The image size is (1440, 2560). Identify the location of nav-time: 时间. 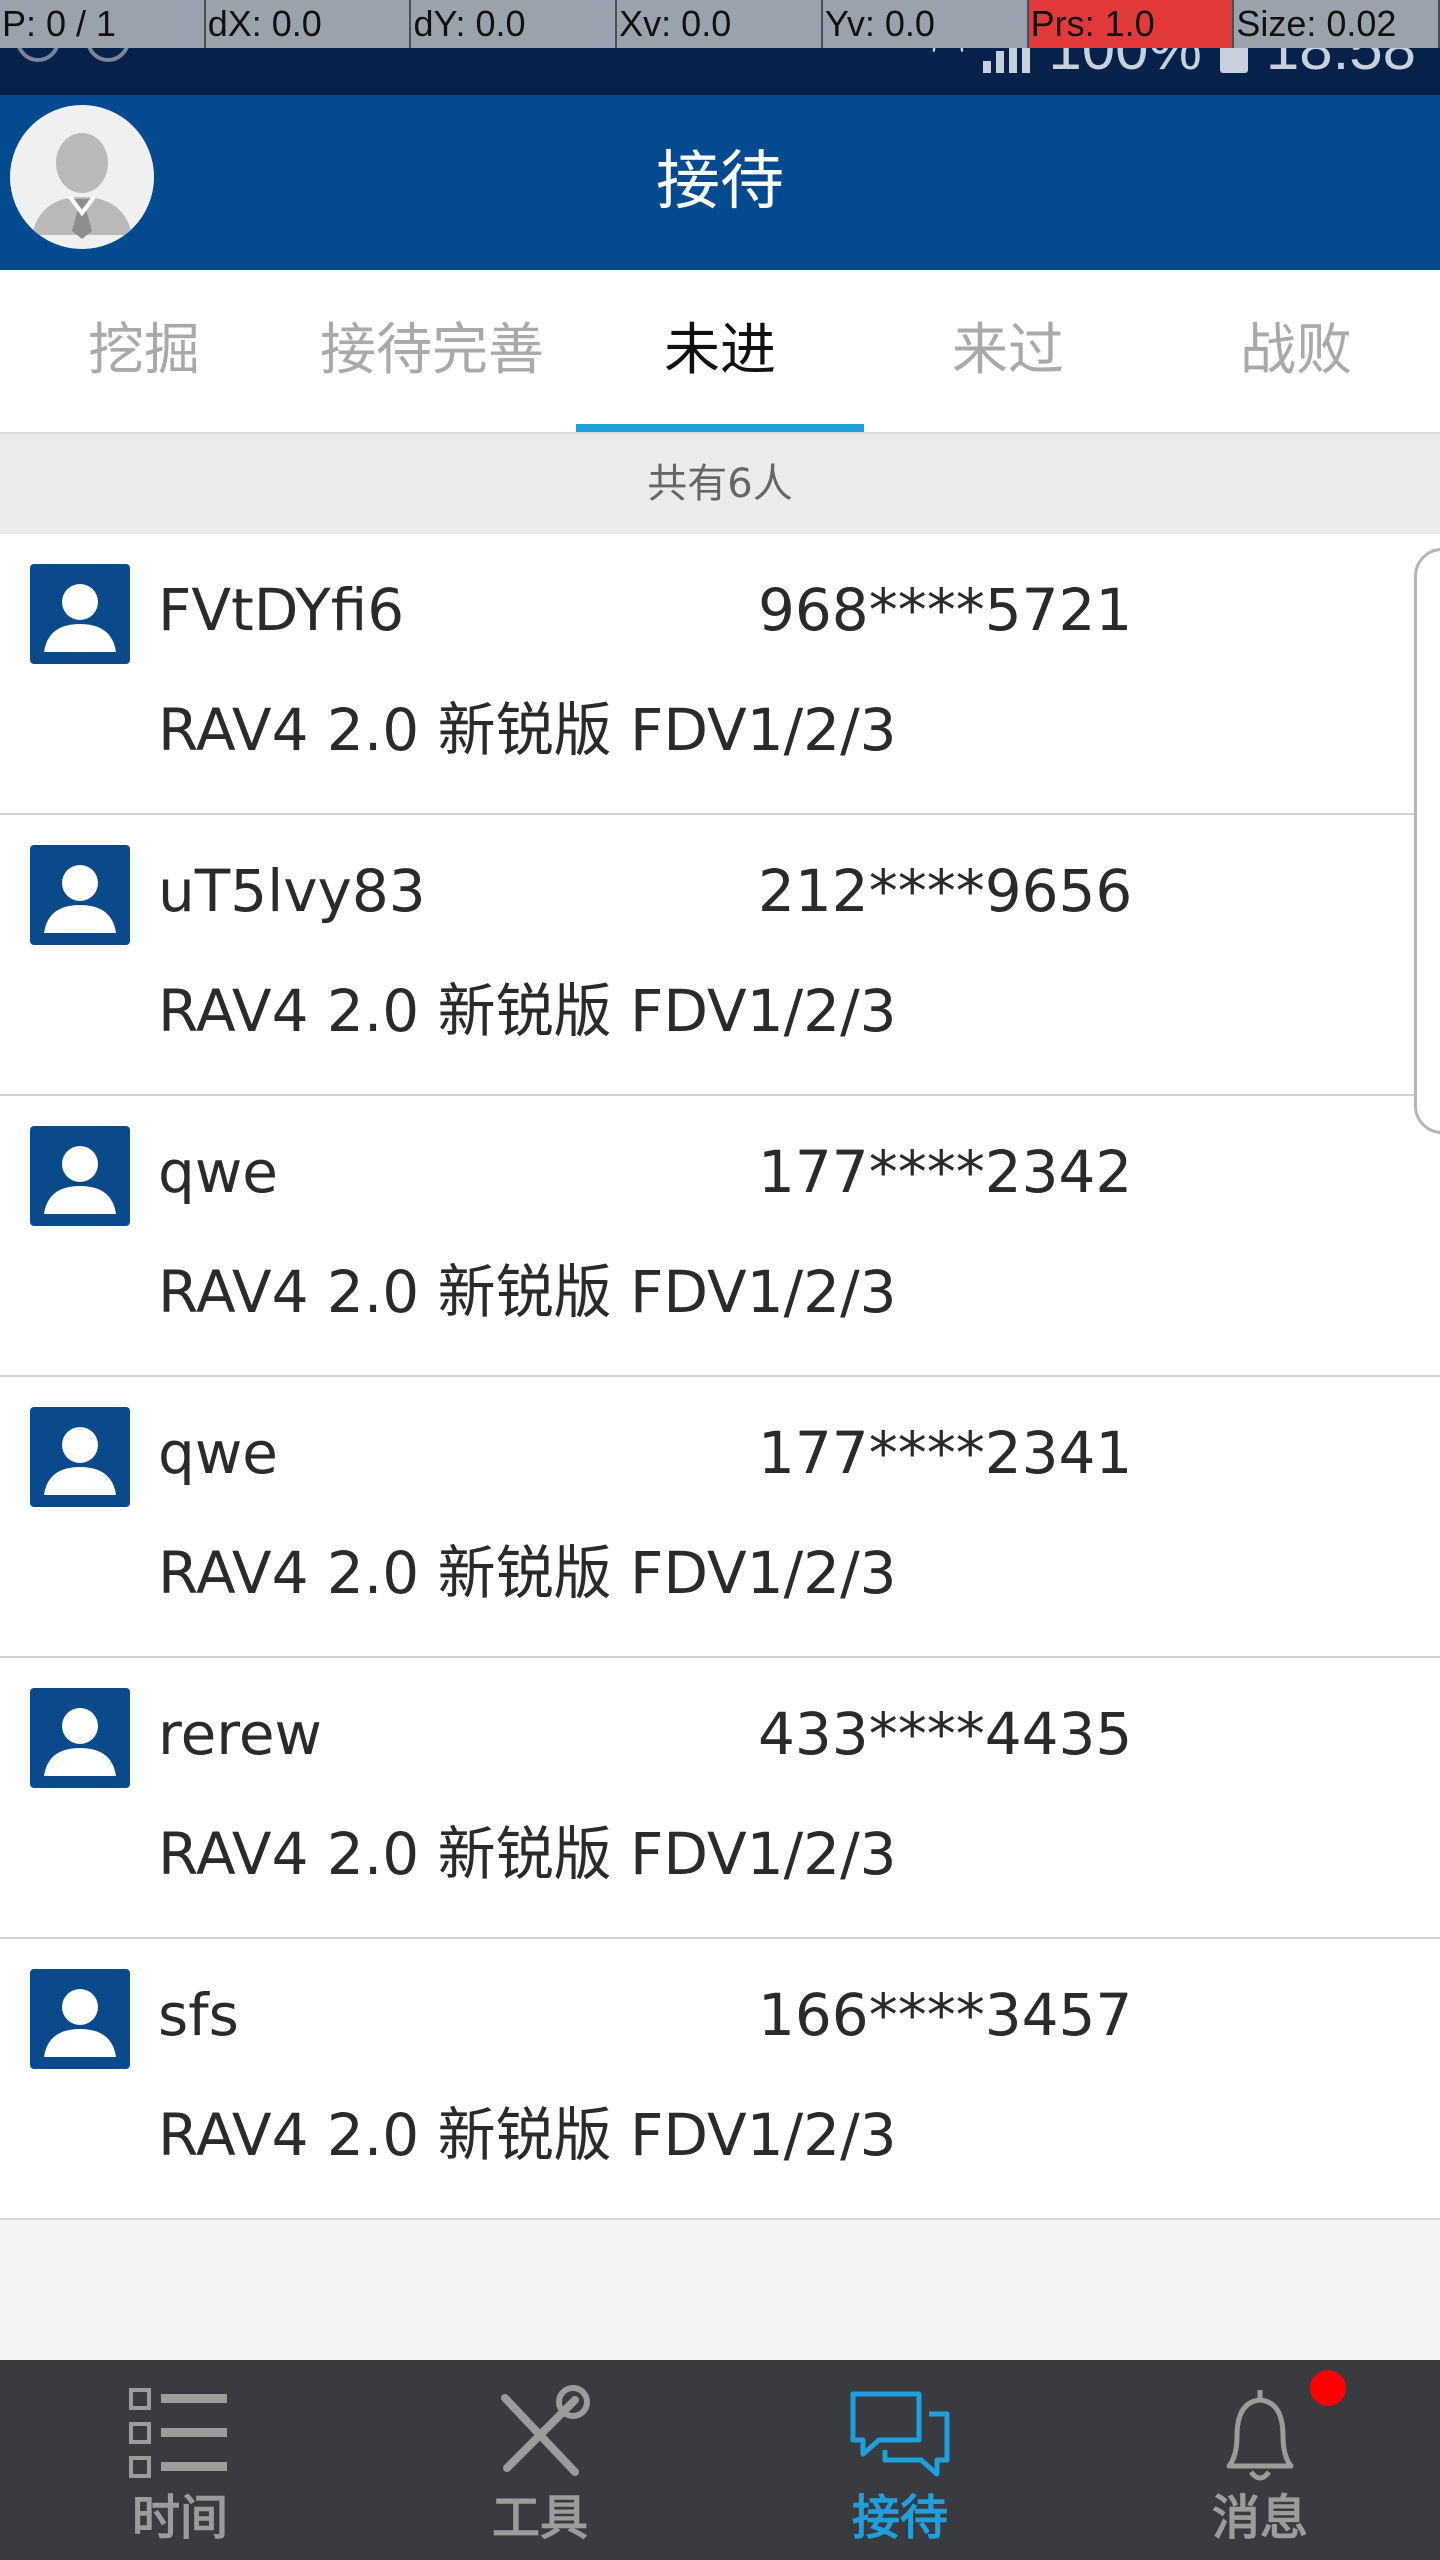
(180, 2460).